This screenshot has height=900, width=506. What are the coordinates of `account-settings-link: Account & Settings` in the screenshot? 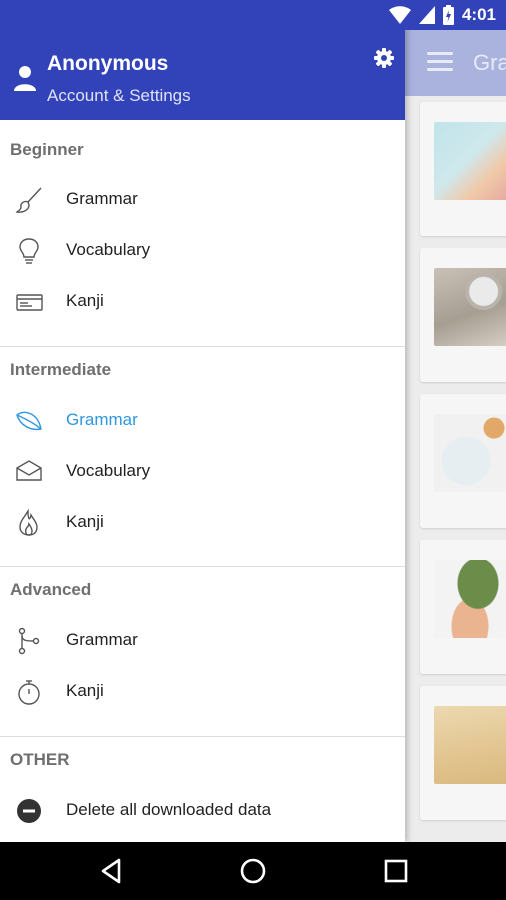 It's located at (119, 96).